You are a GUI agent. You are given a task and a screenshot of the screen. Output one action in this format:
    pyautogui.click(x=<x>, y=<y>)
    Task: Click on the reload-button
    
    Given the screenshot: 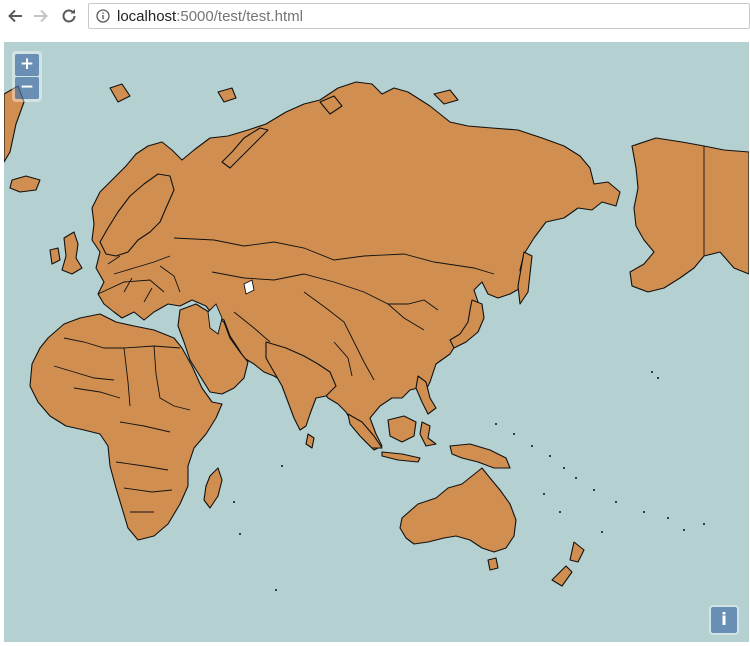 What is the action you would take?
    pyautogui.click(x=69, y=16)
    